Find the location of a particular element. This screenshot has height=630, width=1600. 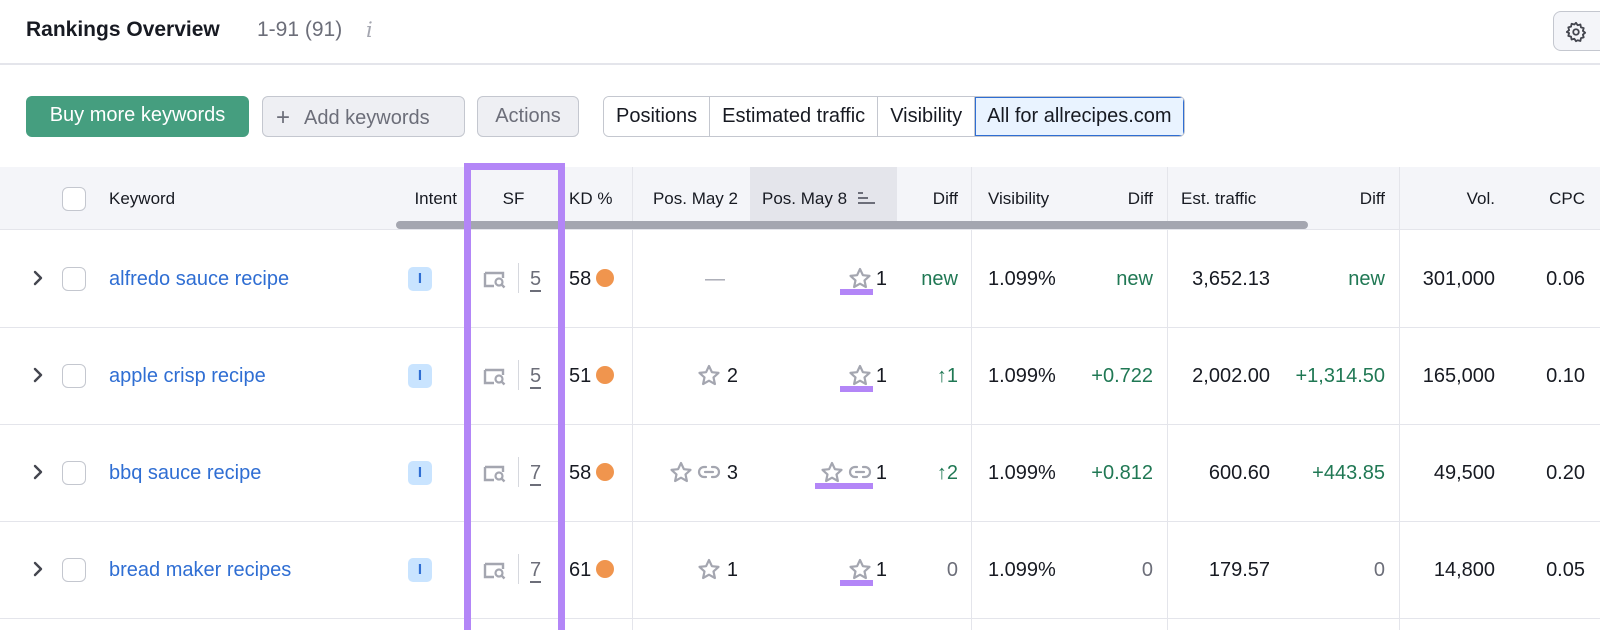

traffic-diff: +1,314.50 is located at coordinates (1340, 376).